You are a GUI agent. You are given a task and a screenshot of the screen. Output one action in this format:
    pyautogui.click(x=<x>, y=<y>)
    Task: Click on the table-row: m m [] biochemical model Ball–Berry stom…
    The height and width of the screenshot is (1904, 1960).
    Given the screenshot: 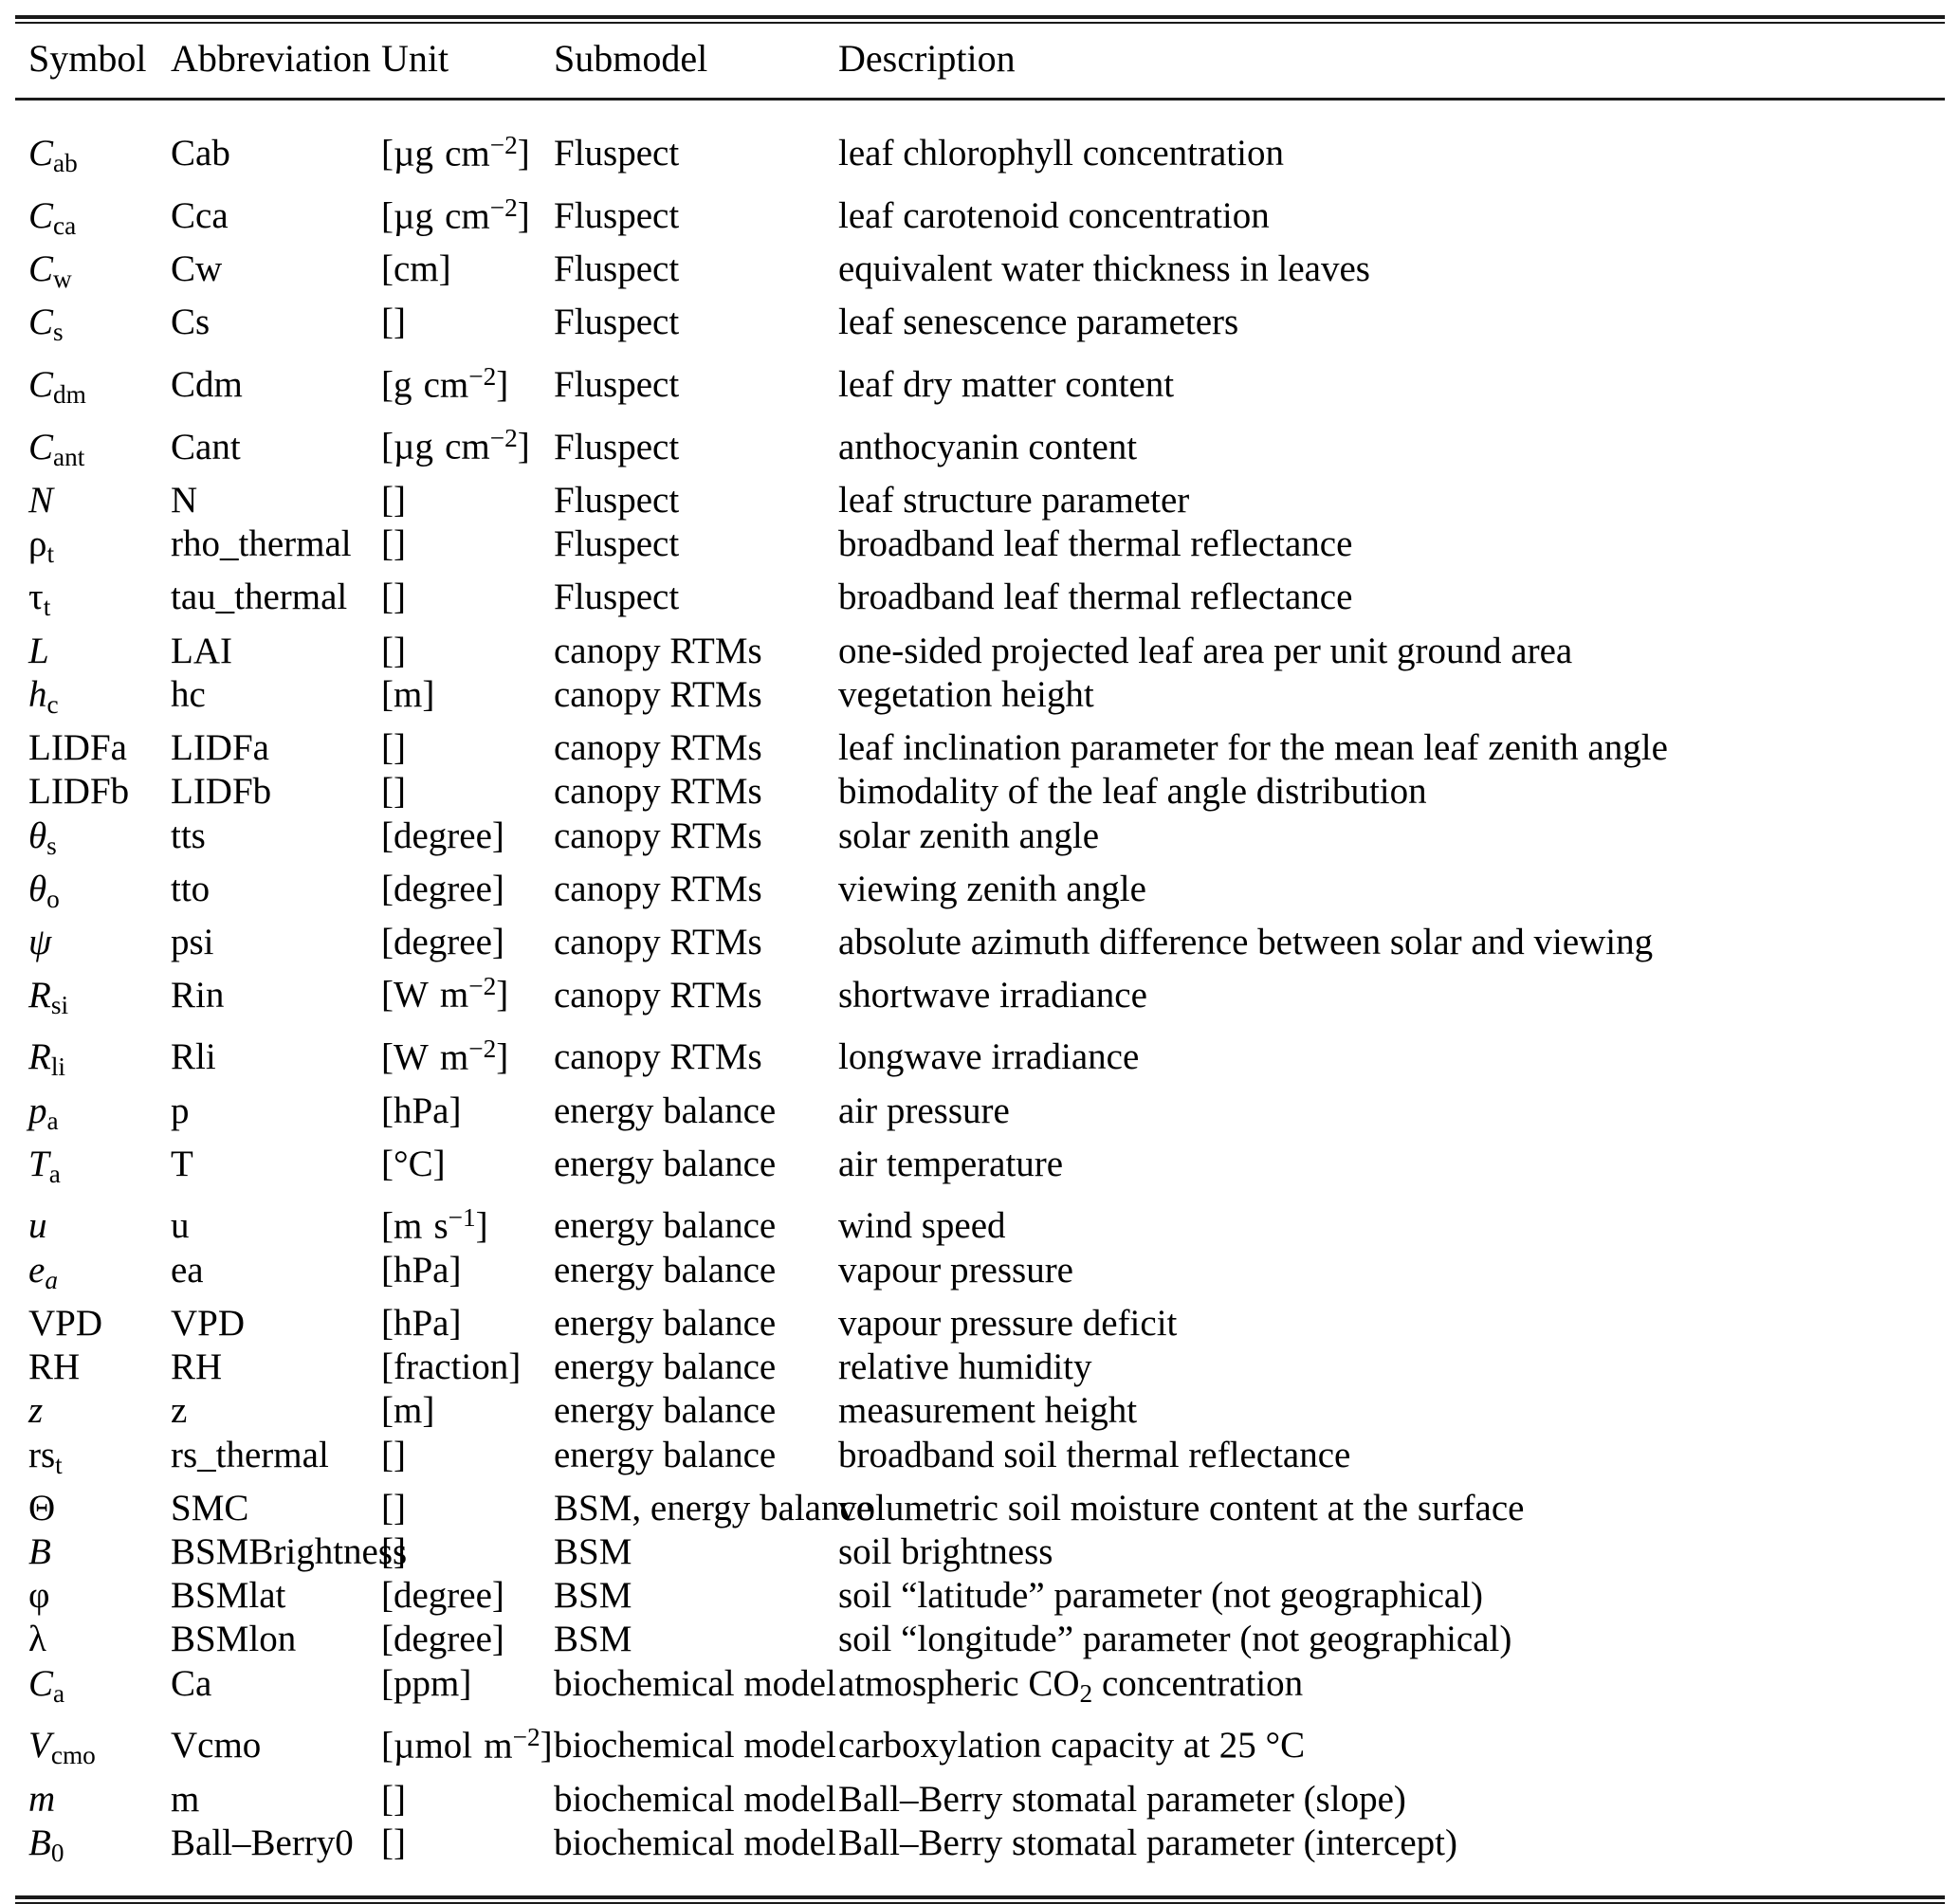 What is the action you would take?
    pyautogui.click(x=980, y=1800)
    